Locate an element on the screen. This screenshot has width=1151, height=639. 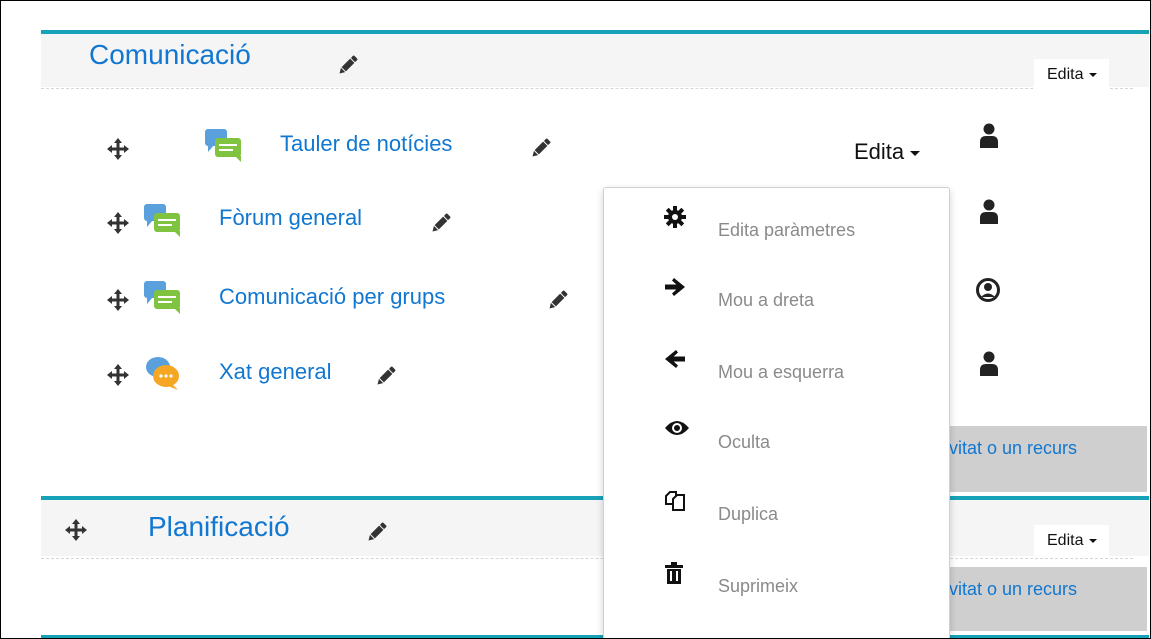
eye-icon is located at coordinates (678, 432).